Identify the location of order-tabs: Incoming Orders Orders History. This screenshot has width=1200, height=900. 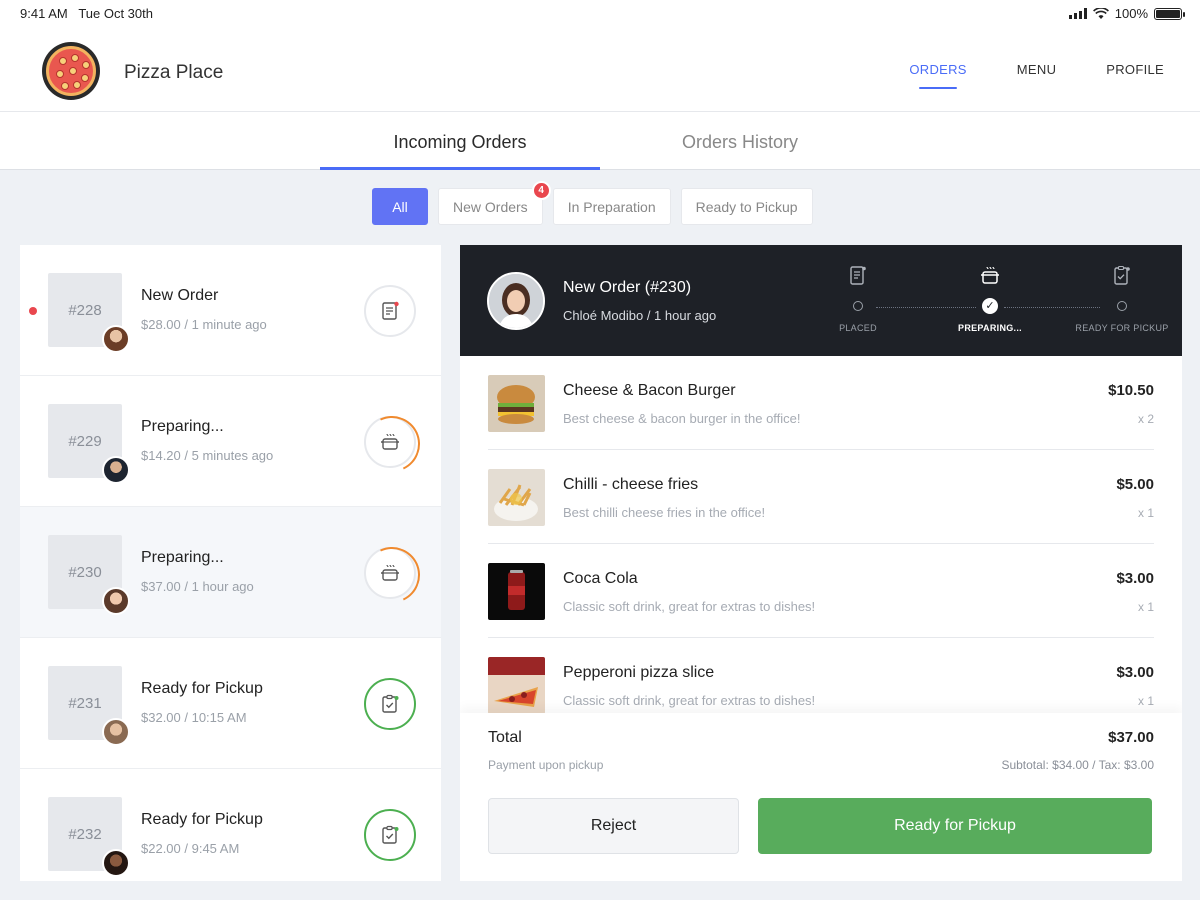
(600, 141).